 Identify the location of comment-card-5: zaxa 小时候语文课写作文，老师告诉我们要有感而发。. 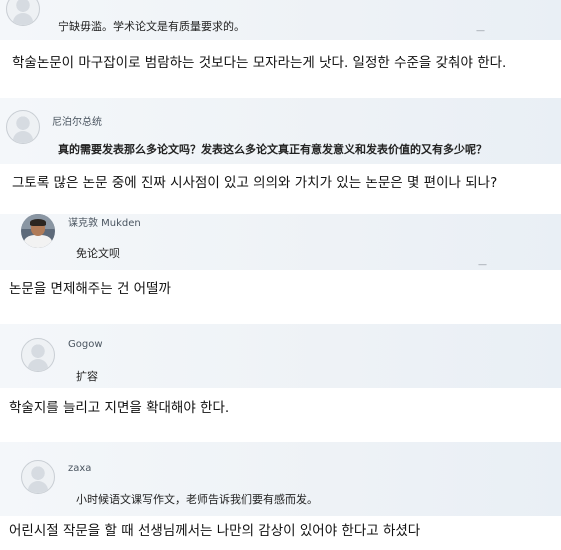
(280, 479).